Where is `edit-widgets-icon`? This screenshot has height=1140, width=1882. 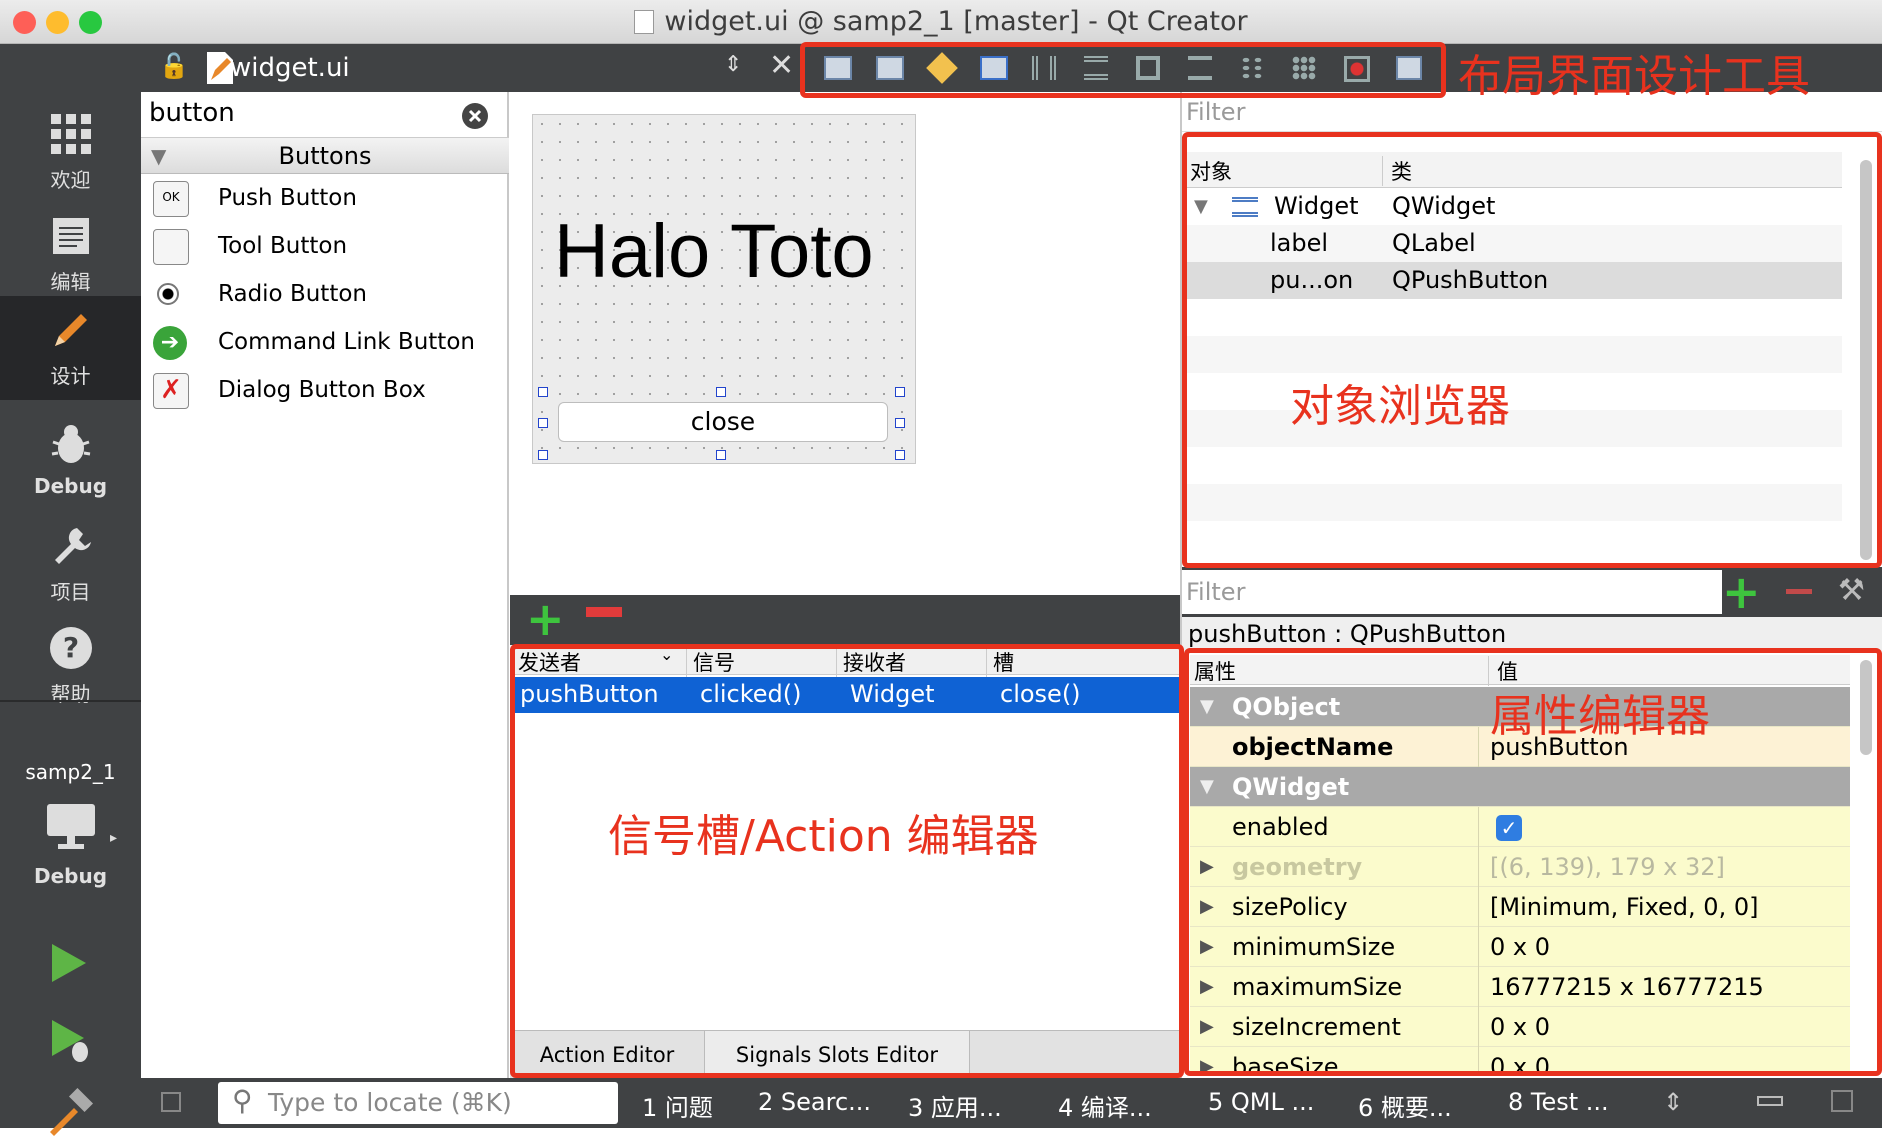 edit-widgets-icon is located at coordinates (838, 68).